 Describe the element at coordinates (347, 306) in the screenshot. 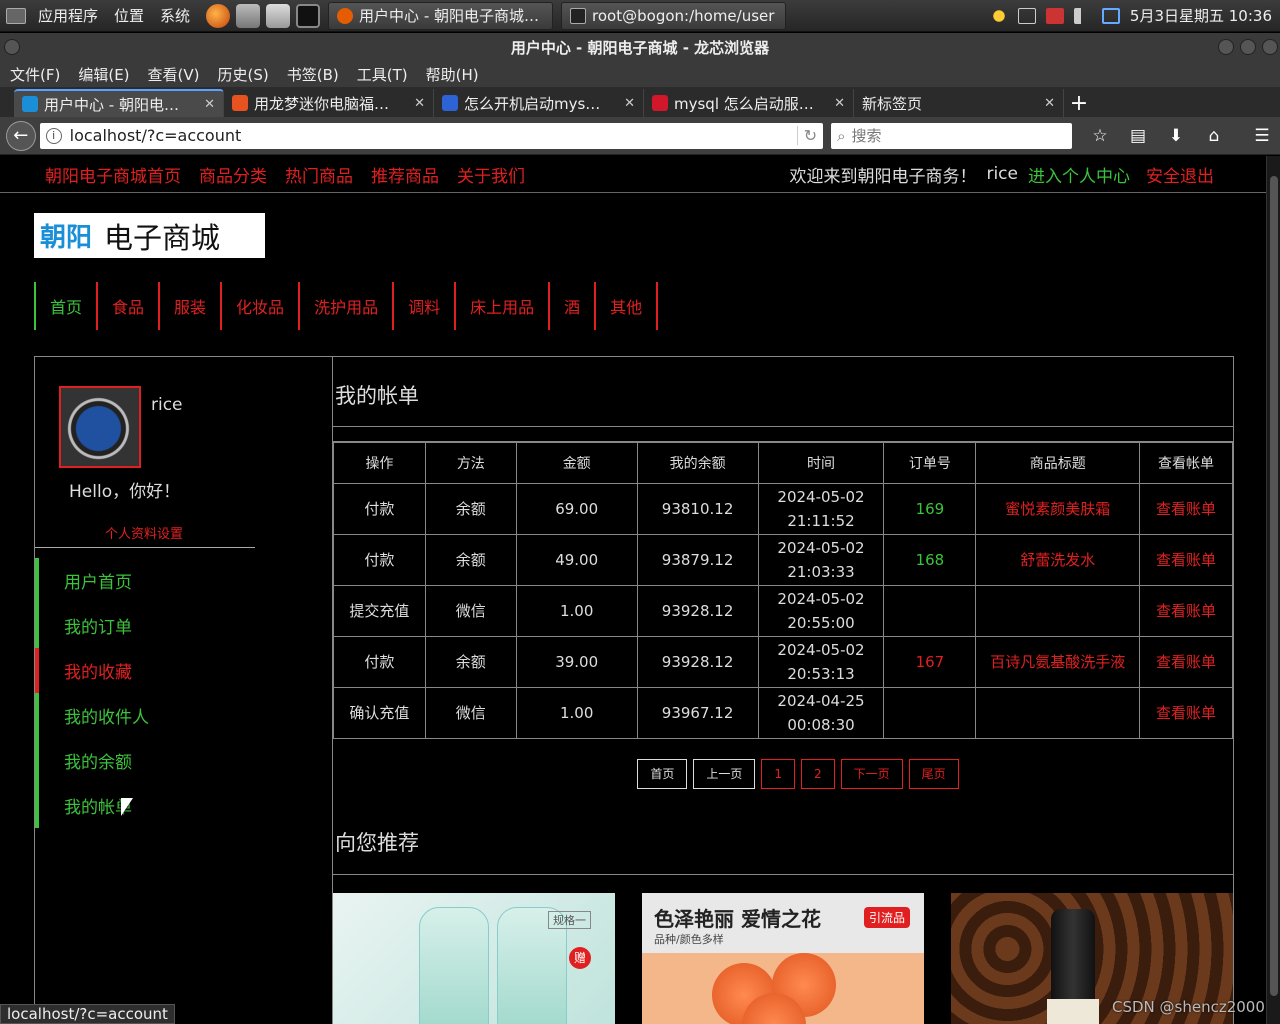

I see `category-toiletries: 洗护用品` at that location.